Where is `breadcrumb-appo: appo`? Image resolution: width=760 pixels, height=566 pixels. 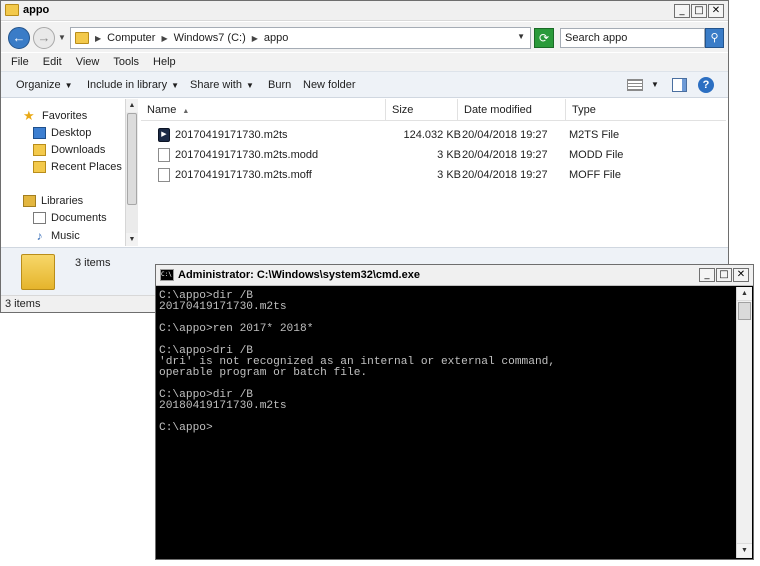
breadcrumb-appo: appo is located at coordinates (276, 38).